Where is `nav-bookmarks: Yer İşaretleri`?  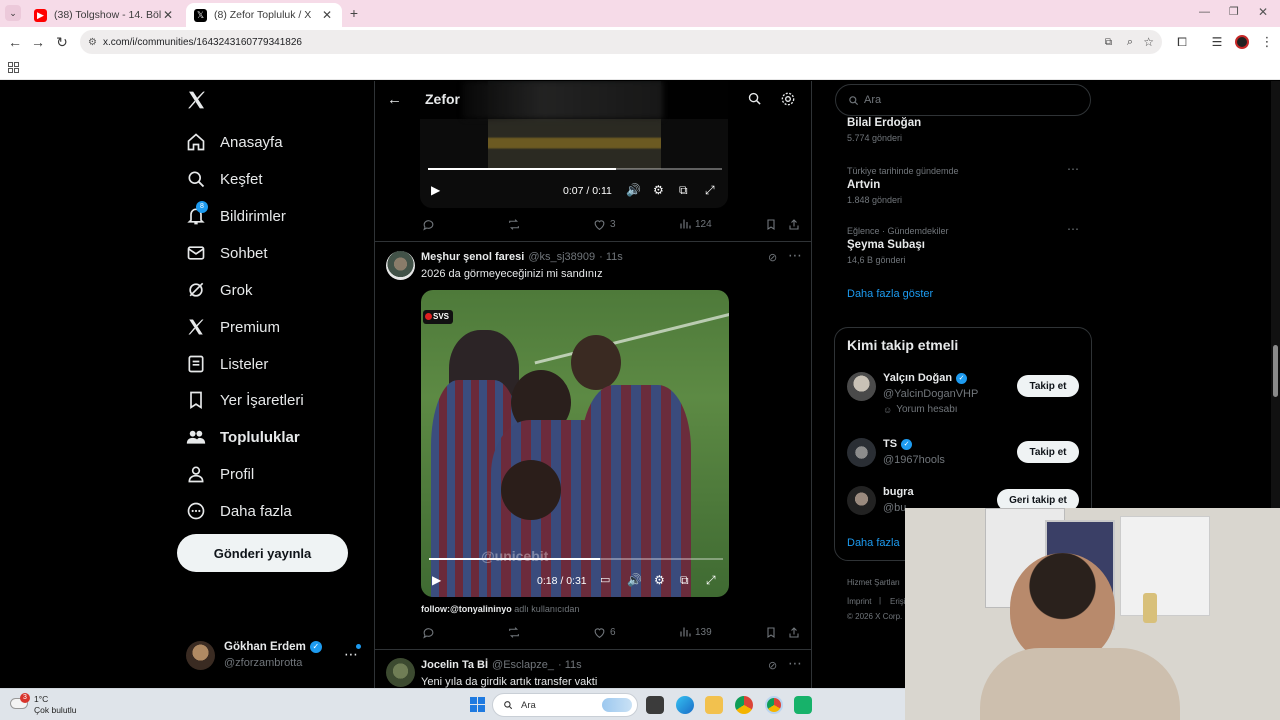
nav-bookmarks: Yer İşaretleri is located at coordinates (245, 400).